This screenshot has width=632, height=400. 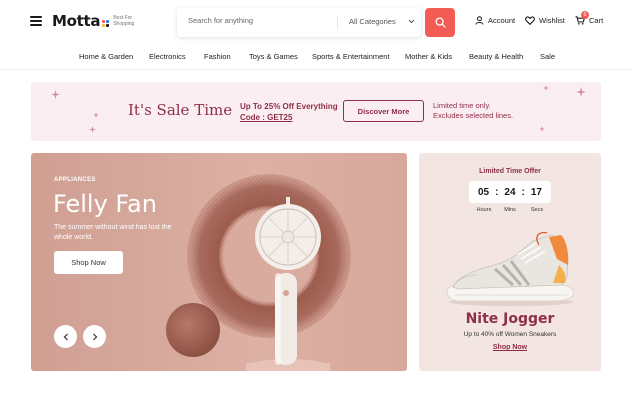 What do you see at coordinates (483, 192) in the screenshot?
I see `timer-hours: 05` at bounding box center [483, 192].